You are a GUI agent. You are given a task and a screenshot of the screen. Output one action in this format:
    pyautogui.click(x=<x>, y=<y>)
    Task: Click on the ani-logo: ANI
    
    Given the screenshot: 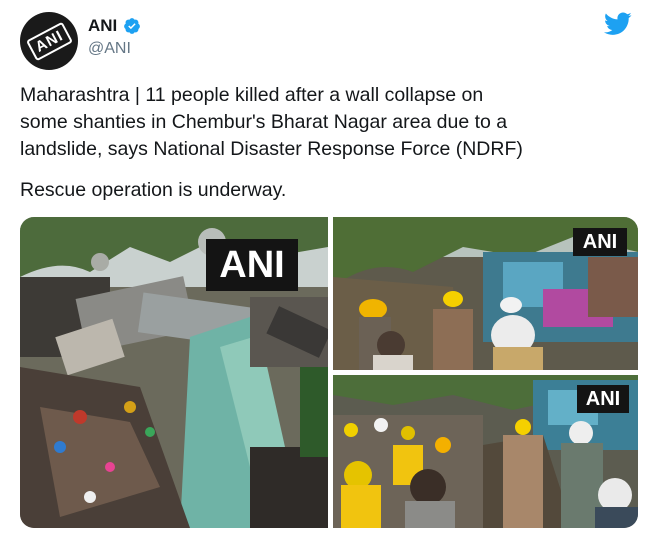 What is the action you would take?
    pyautogui.click(x=49, y=41)
    